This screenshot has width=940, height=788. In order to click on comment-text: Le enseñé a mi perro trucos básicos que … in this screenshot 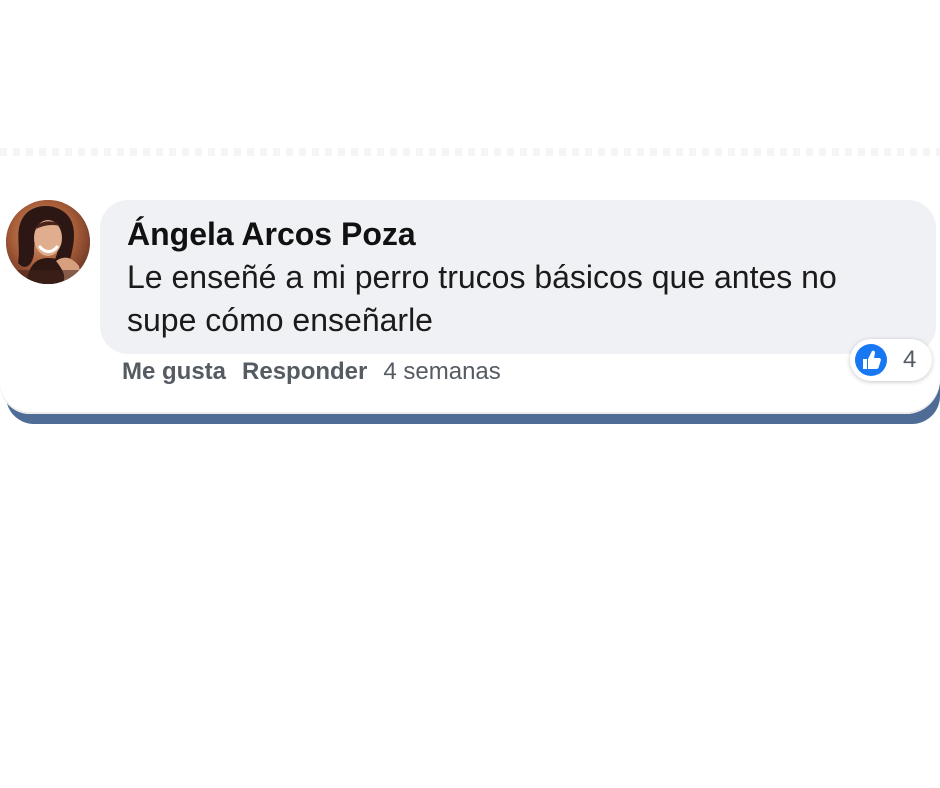, I will do `click(482, 298)`.